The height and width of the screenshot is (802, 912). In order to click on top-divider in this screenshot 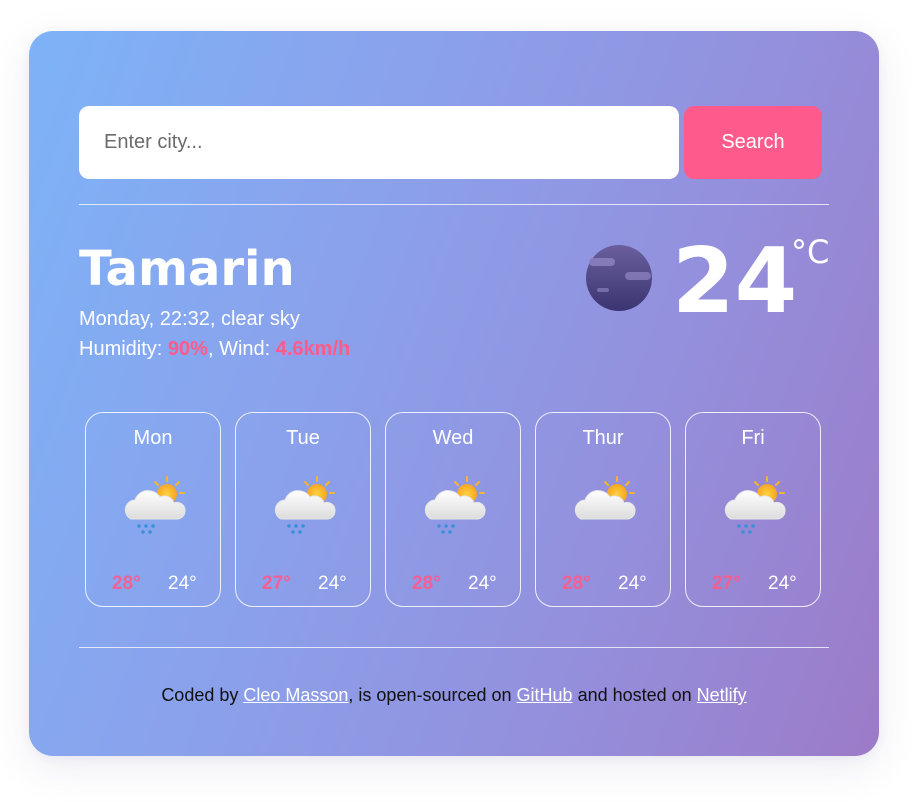, I will do `click(454, 204)`.